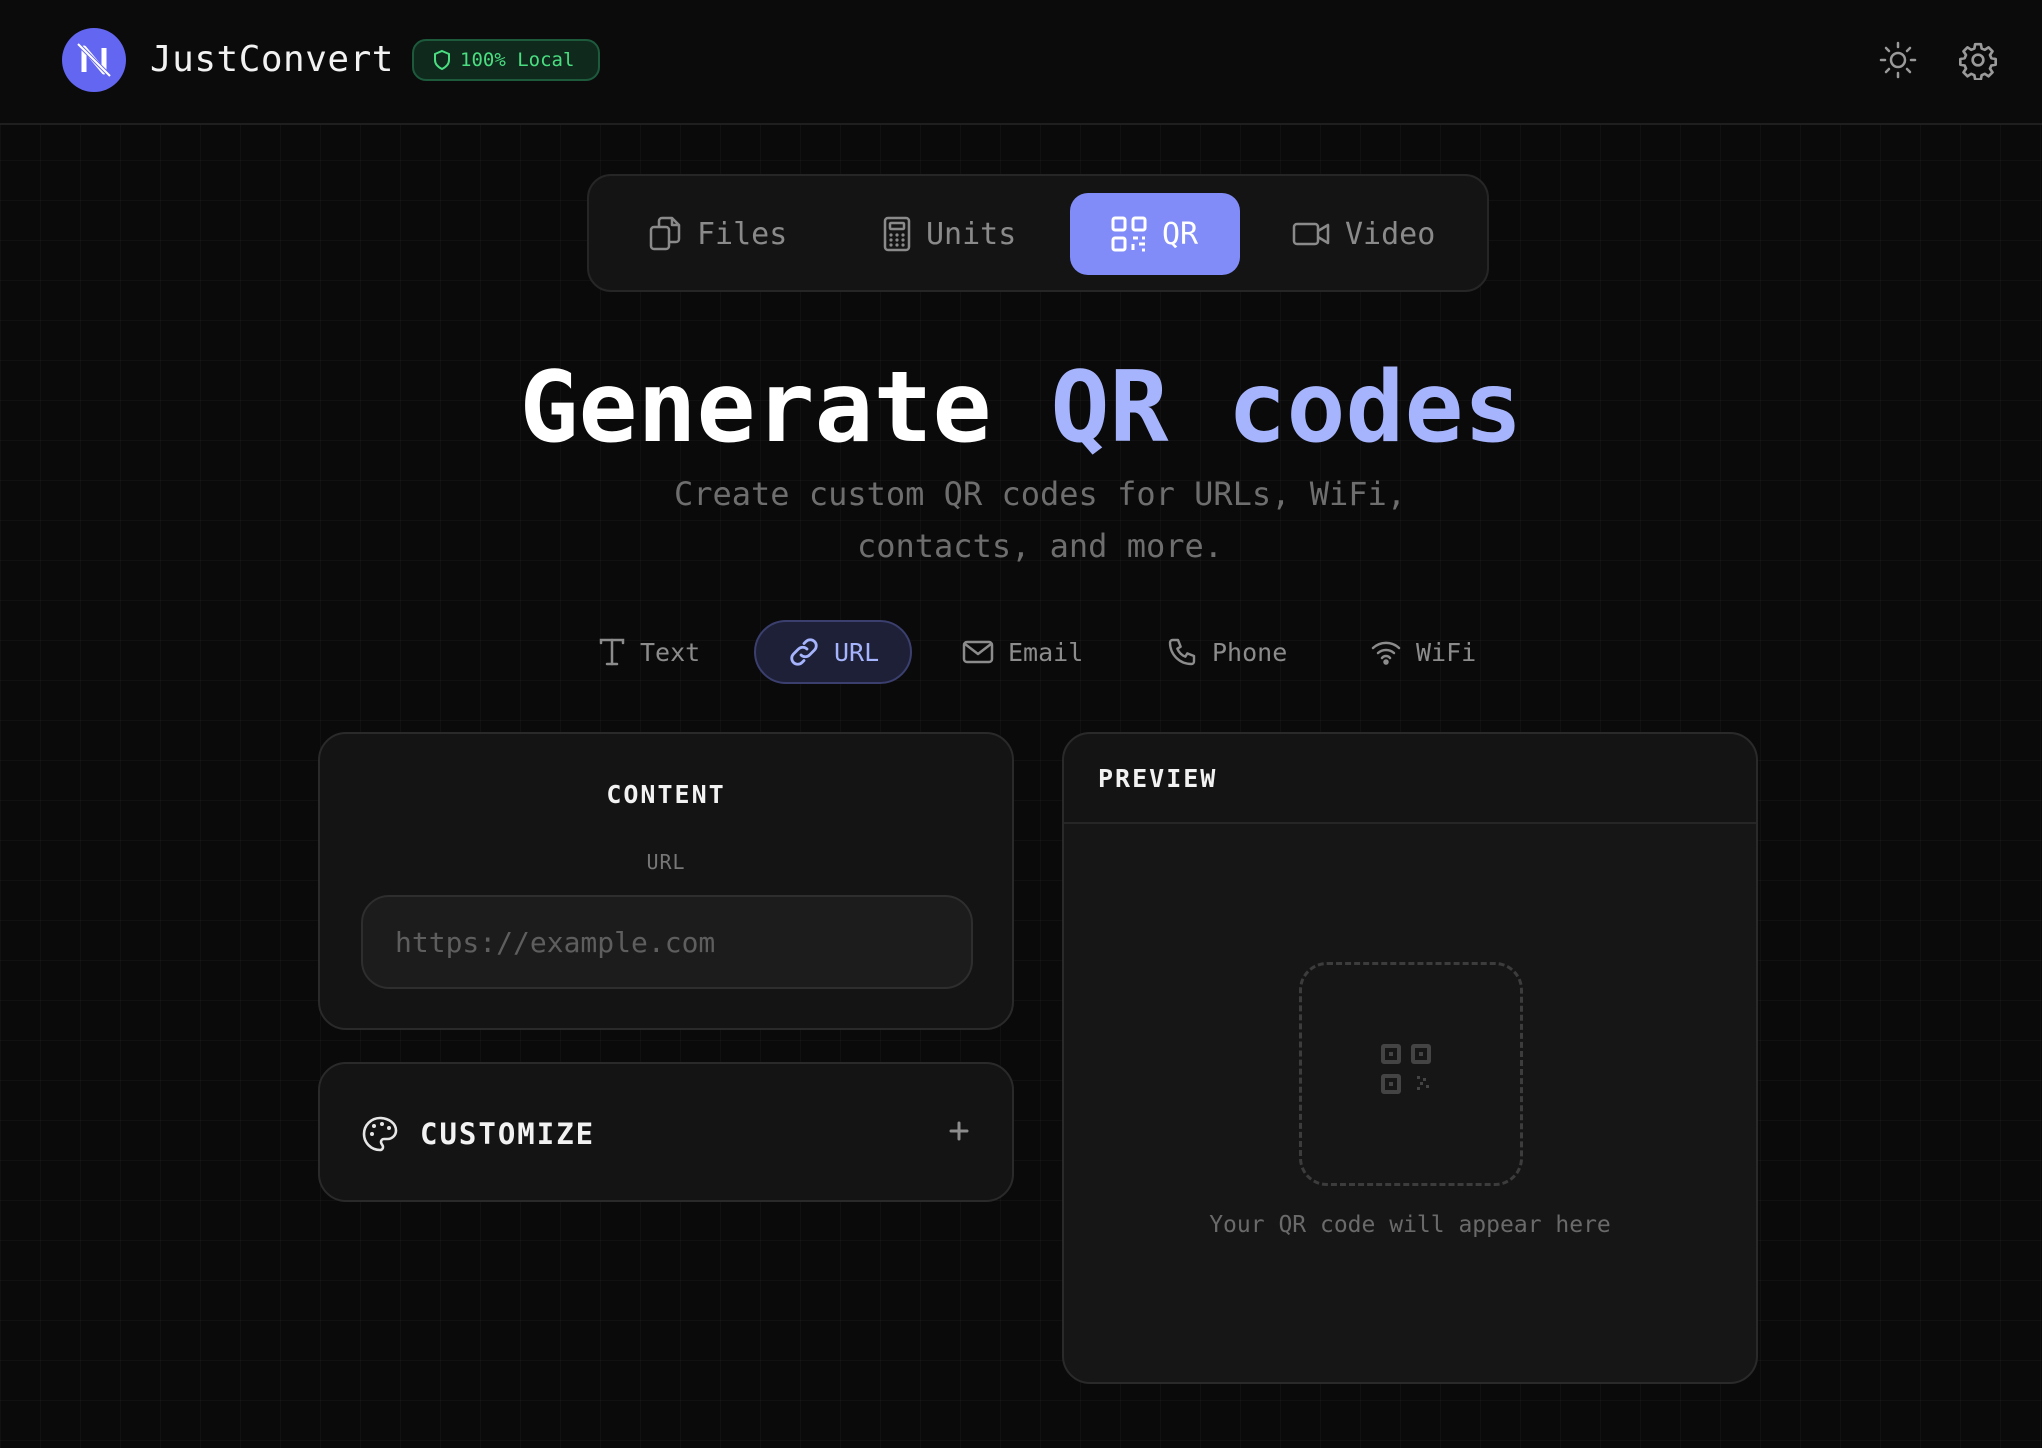  What do you see at coordinates (1158, 778) in the screenshot?
I see `preview-title: PREVIEW` at bounding box center [1158, 778].